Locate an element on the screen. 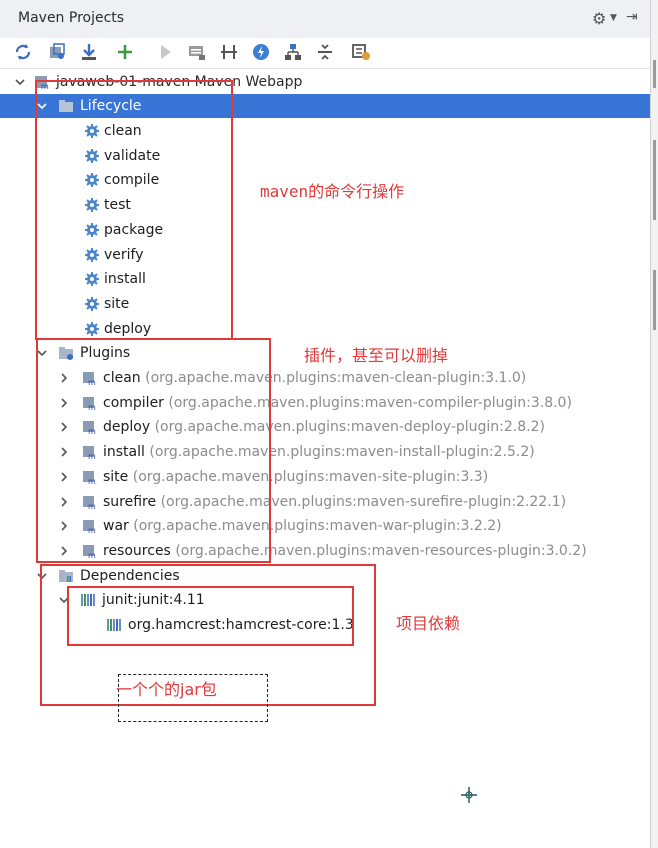 The image size is (658, 848). settings-icon is located at coordinates (361, 52).